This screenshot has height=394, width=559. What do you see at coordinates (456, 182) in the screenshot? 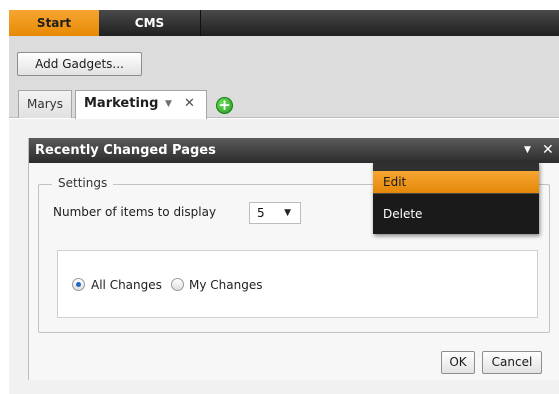
I see `menu-item-edit: Edit` at bounding box center [456, 182].